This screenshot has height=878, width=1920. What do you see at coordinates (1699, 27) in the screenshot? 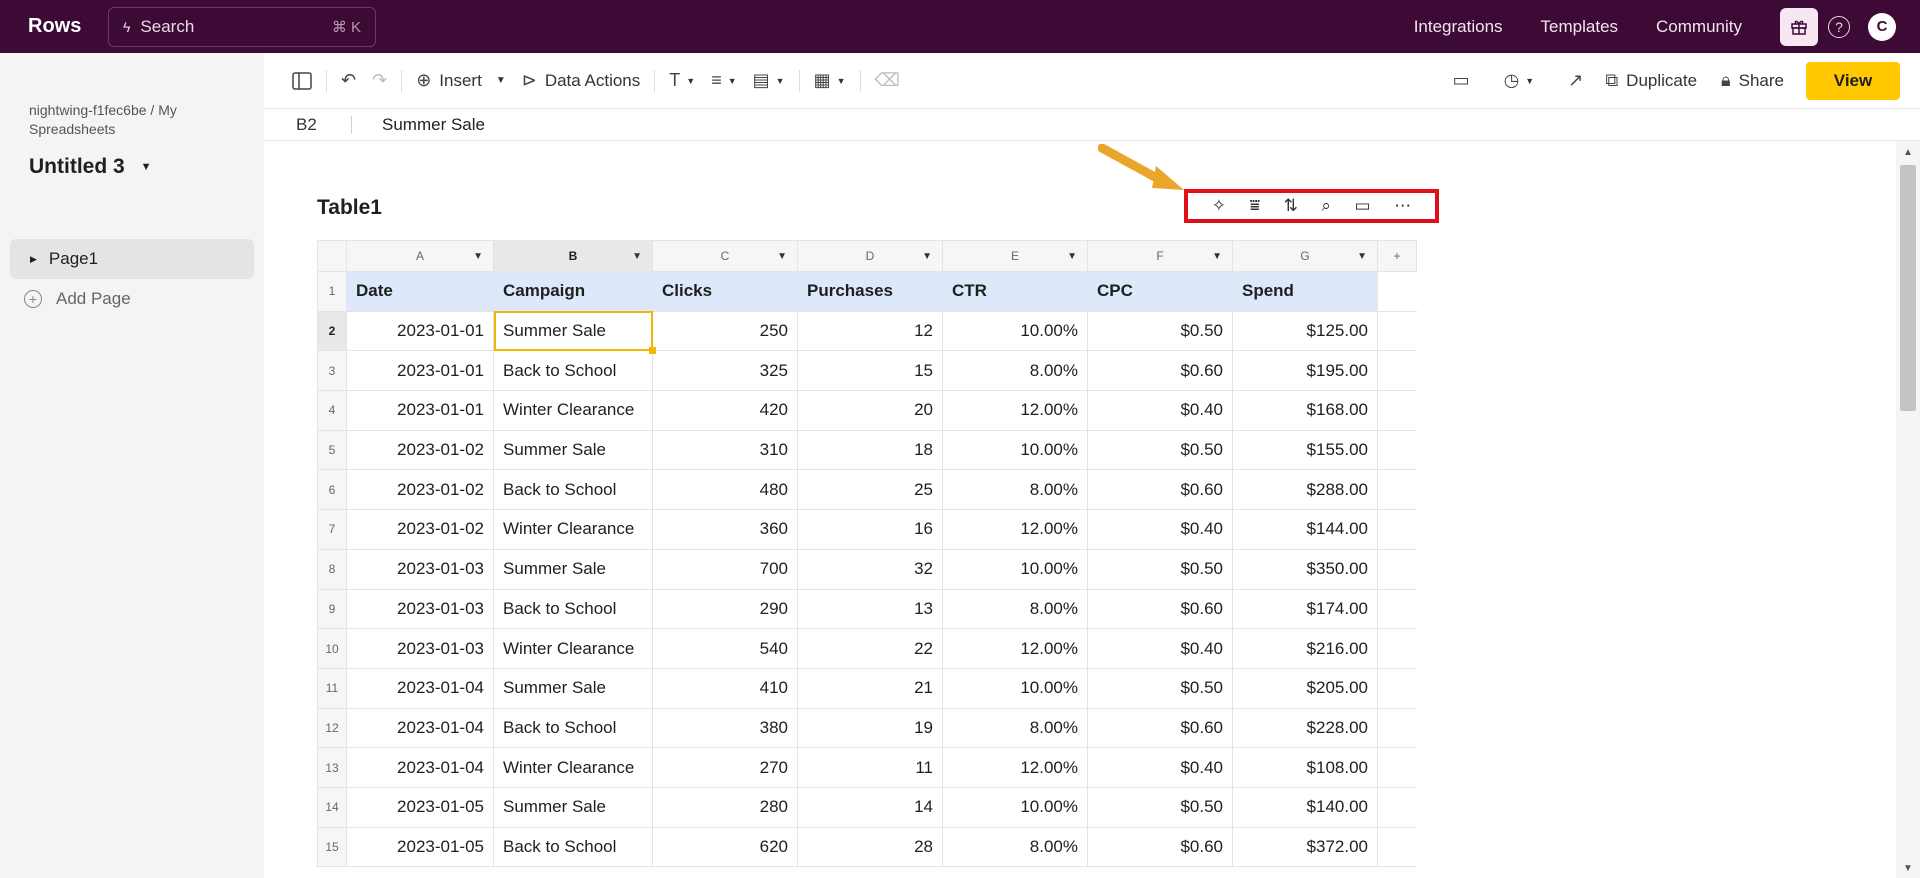
I see `nav-community: Community` at bounding box center [1699, 27].